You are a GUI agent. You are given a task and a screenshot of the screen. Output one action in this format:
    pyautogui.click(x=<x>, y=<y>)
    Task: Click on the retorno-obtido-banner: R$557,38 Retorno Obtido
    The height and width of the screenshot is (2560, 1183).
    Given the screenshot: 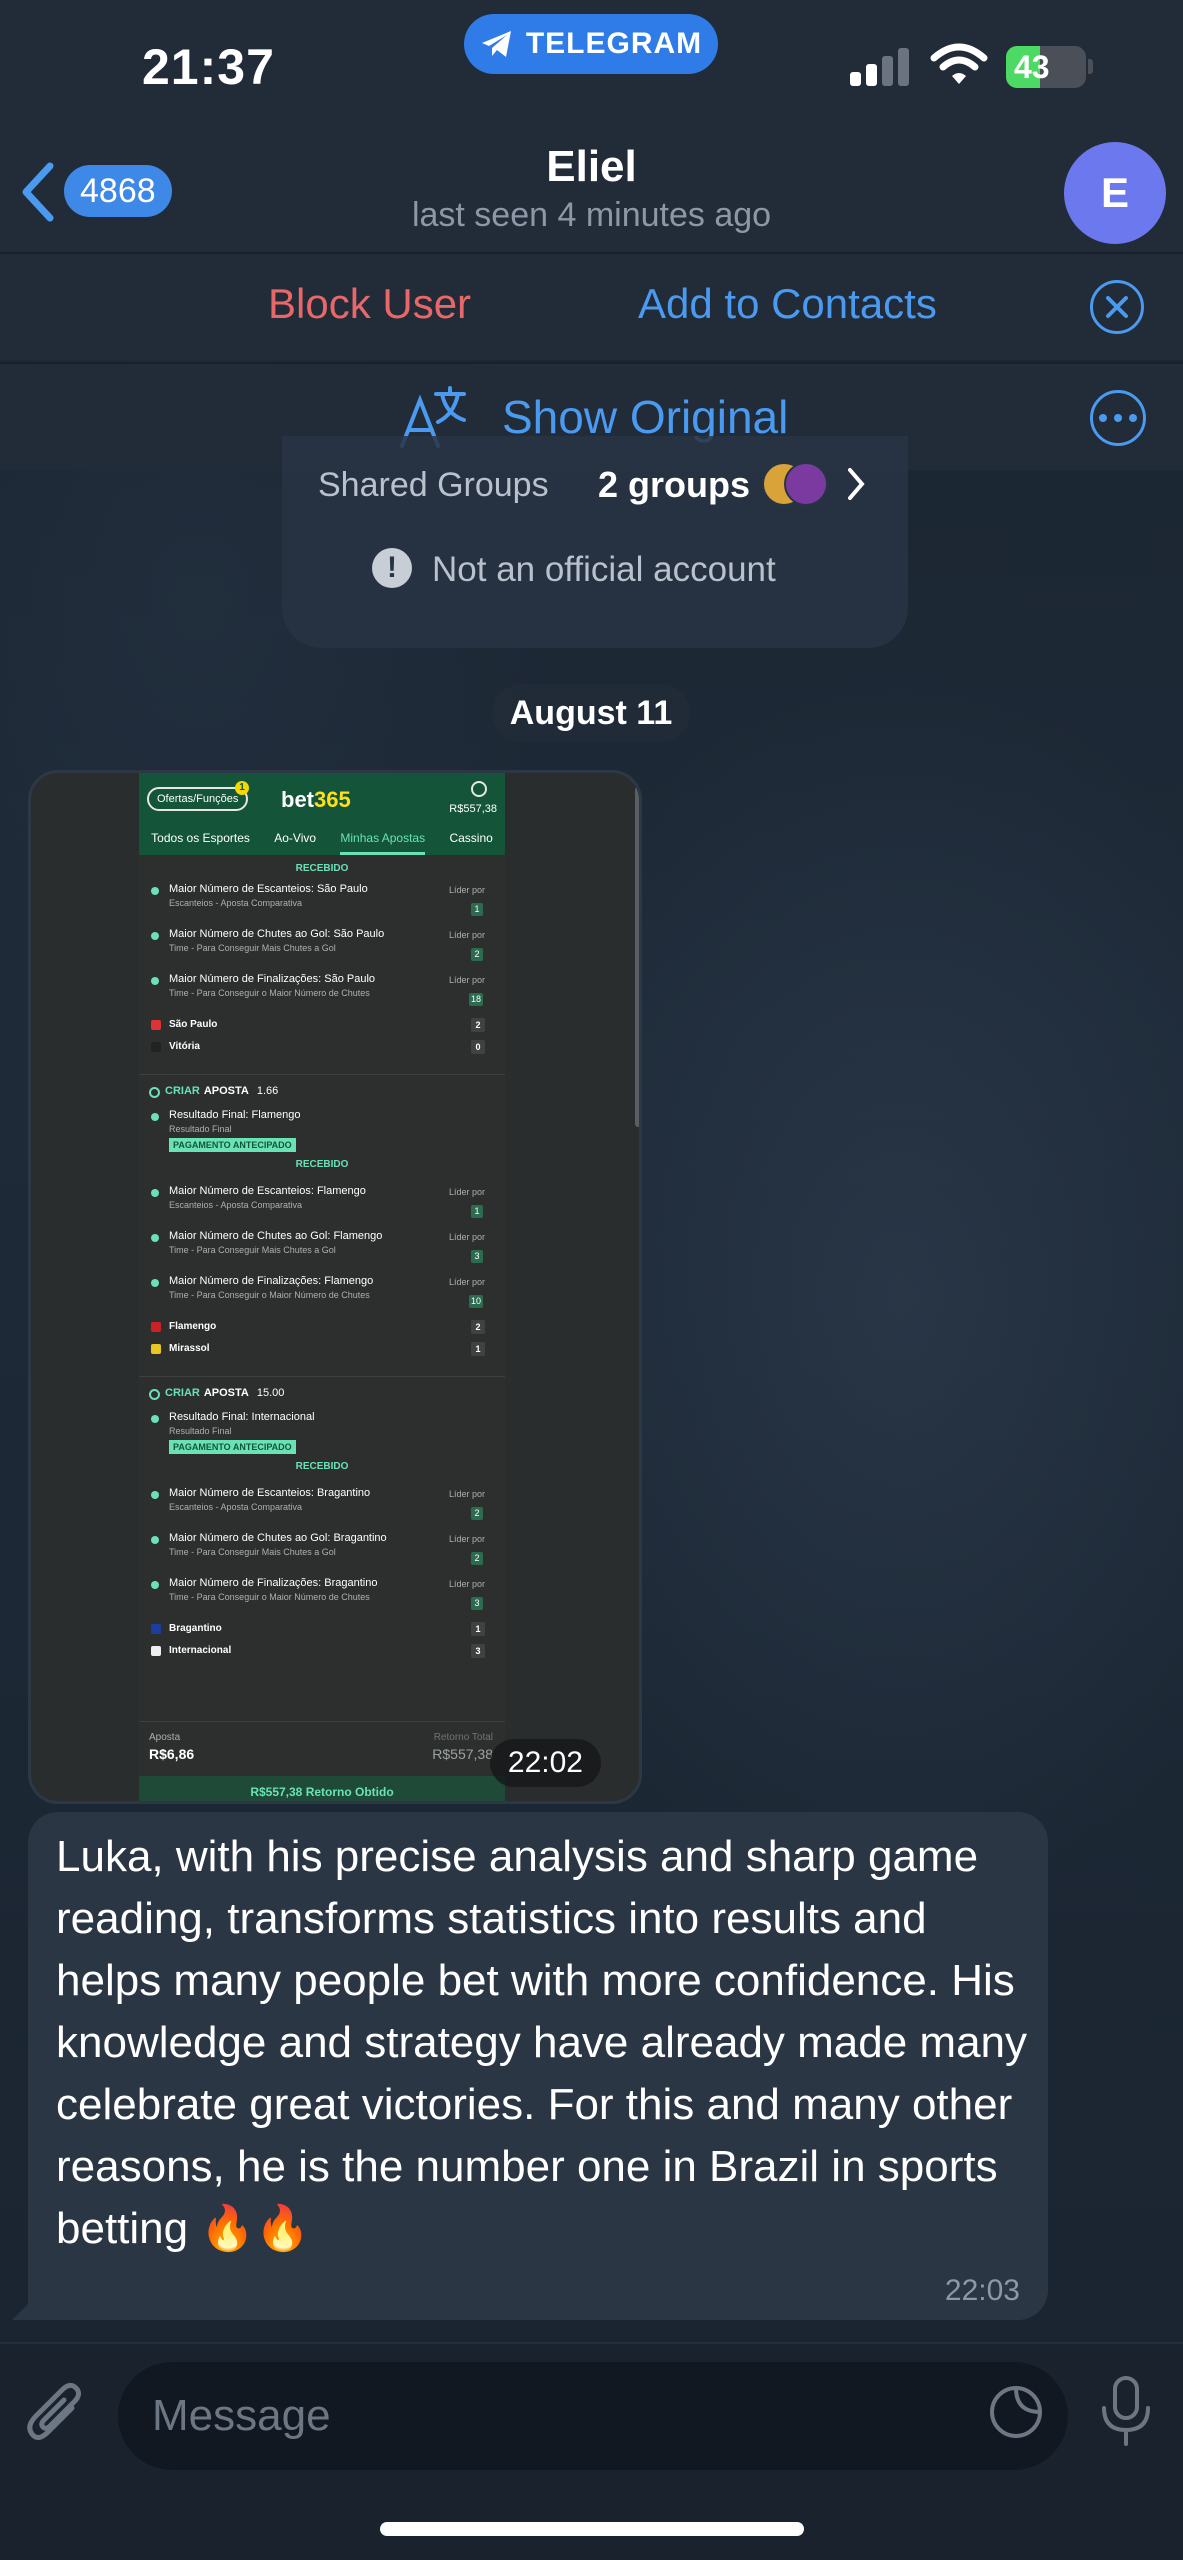 What is the action you would take?
    pyautogui.click(x=322, y=1788)
    